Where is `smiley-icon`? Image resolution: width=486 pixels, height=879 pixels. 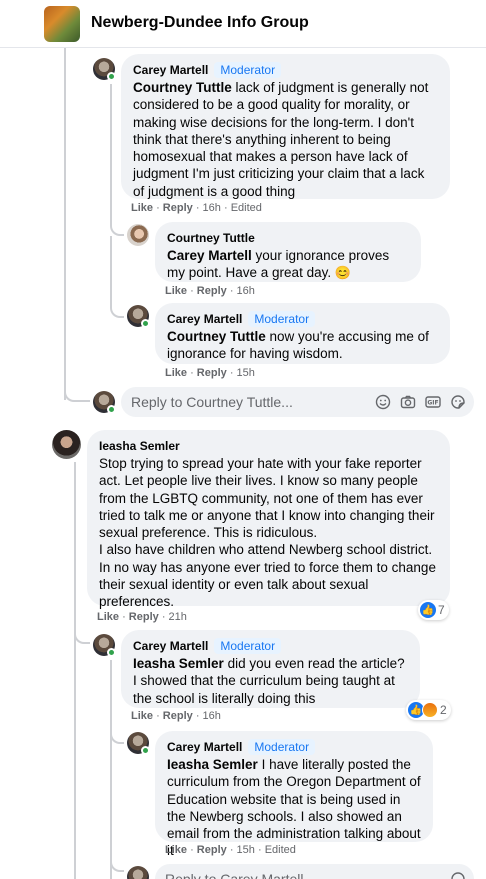 smiley-icon is located at coordinates (383, 402).